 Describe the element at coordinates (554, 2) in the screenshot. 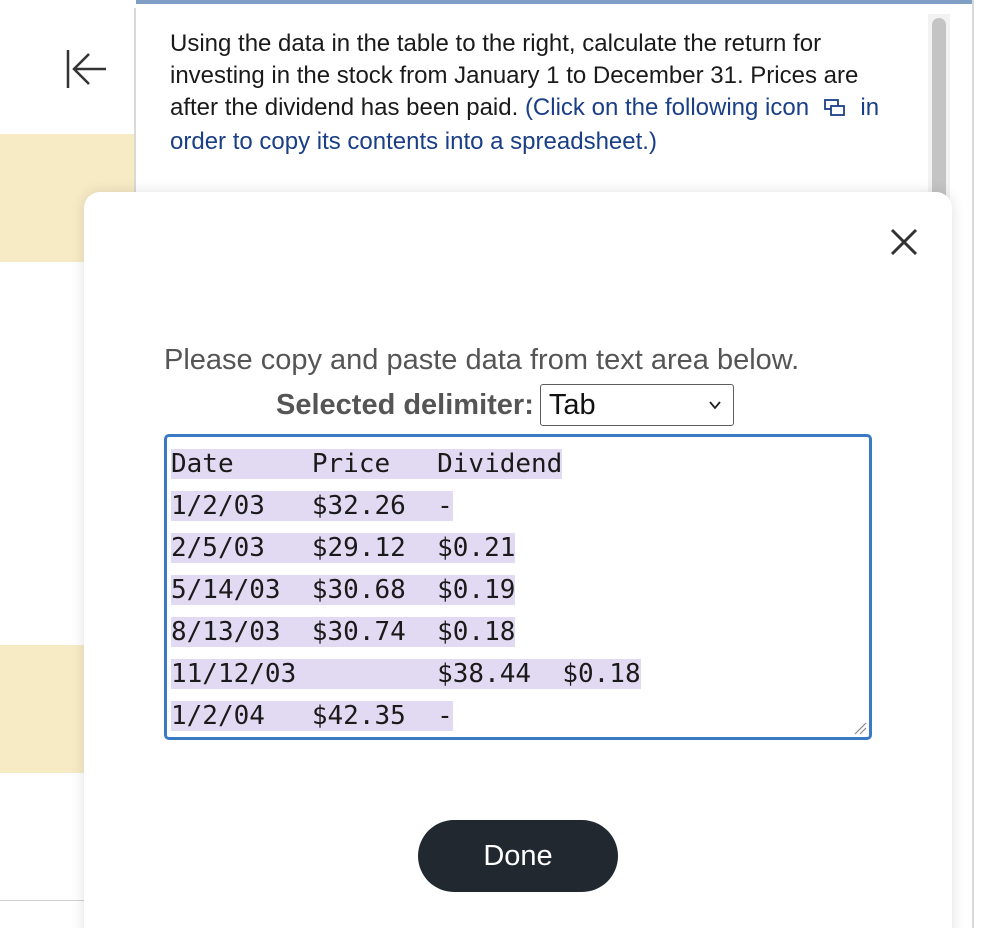

I see `top-accent-bar` at that location.